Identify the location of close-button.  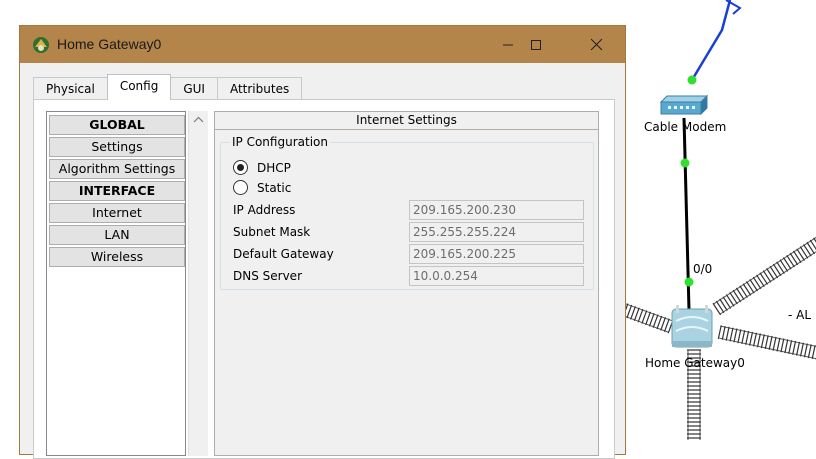
(596, 44).